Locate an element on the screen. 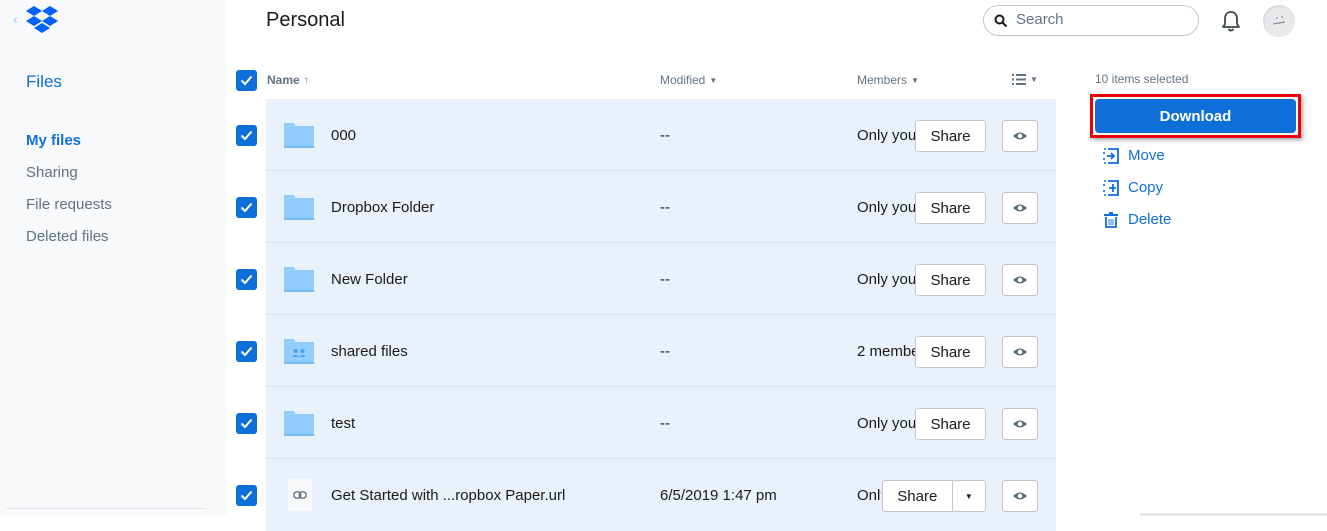  share-split-button: Share ▼ is located at coordinates (934, 496).